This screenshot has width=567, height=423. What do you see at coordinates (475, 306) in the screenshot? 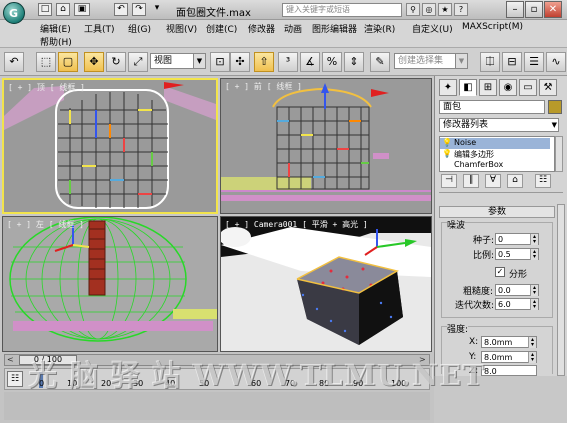
I see `iterations-label: 迭代次数:` at bounding box center [475, 306].